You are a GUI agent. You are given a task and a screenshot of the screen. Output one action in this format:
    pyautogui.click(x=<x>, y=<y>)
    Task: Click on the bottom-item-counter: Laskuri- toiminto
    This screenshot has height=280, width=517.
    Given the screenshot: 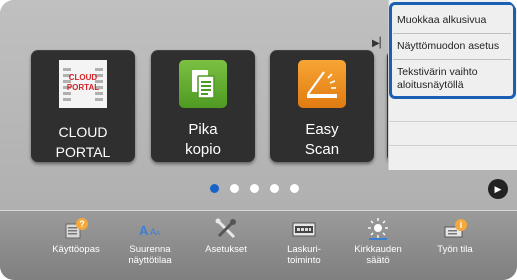 What is the action you would take?
    pyautogui.click(x=304, y=246)
    